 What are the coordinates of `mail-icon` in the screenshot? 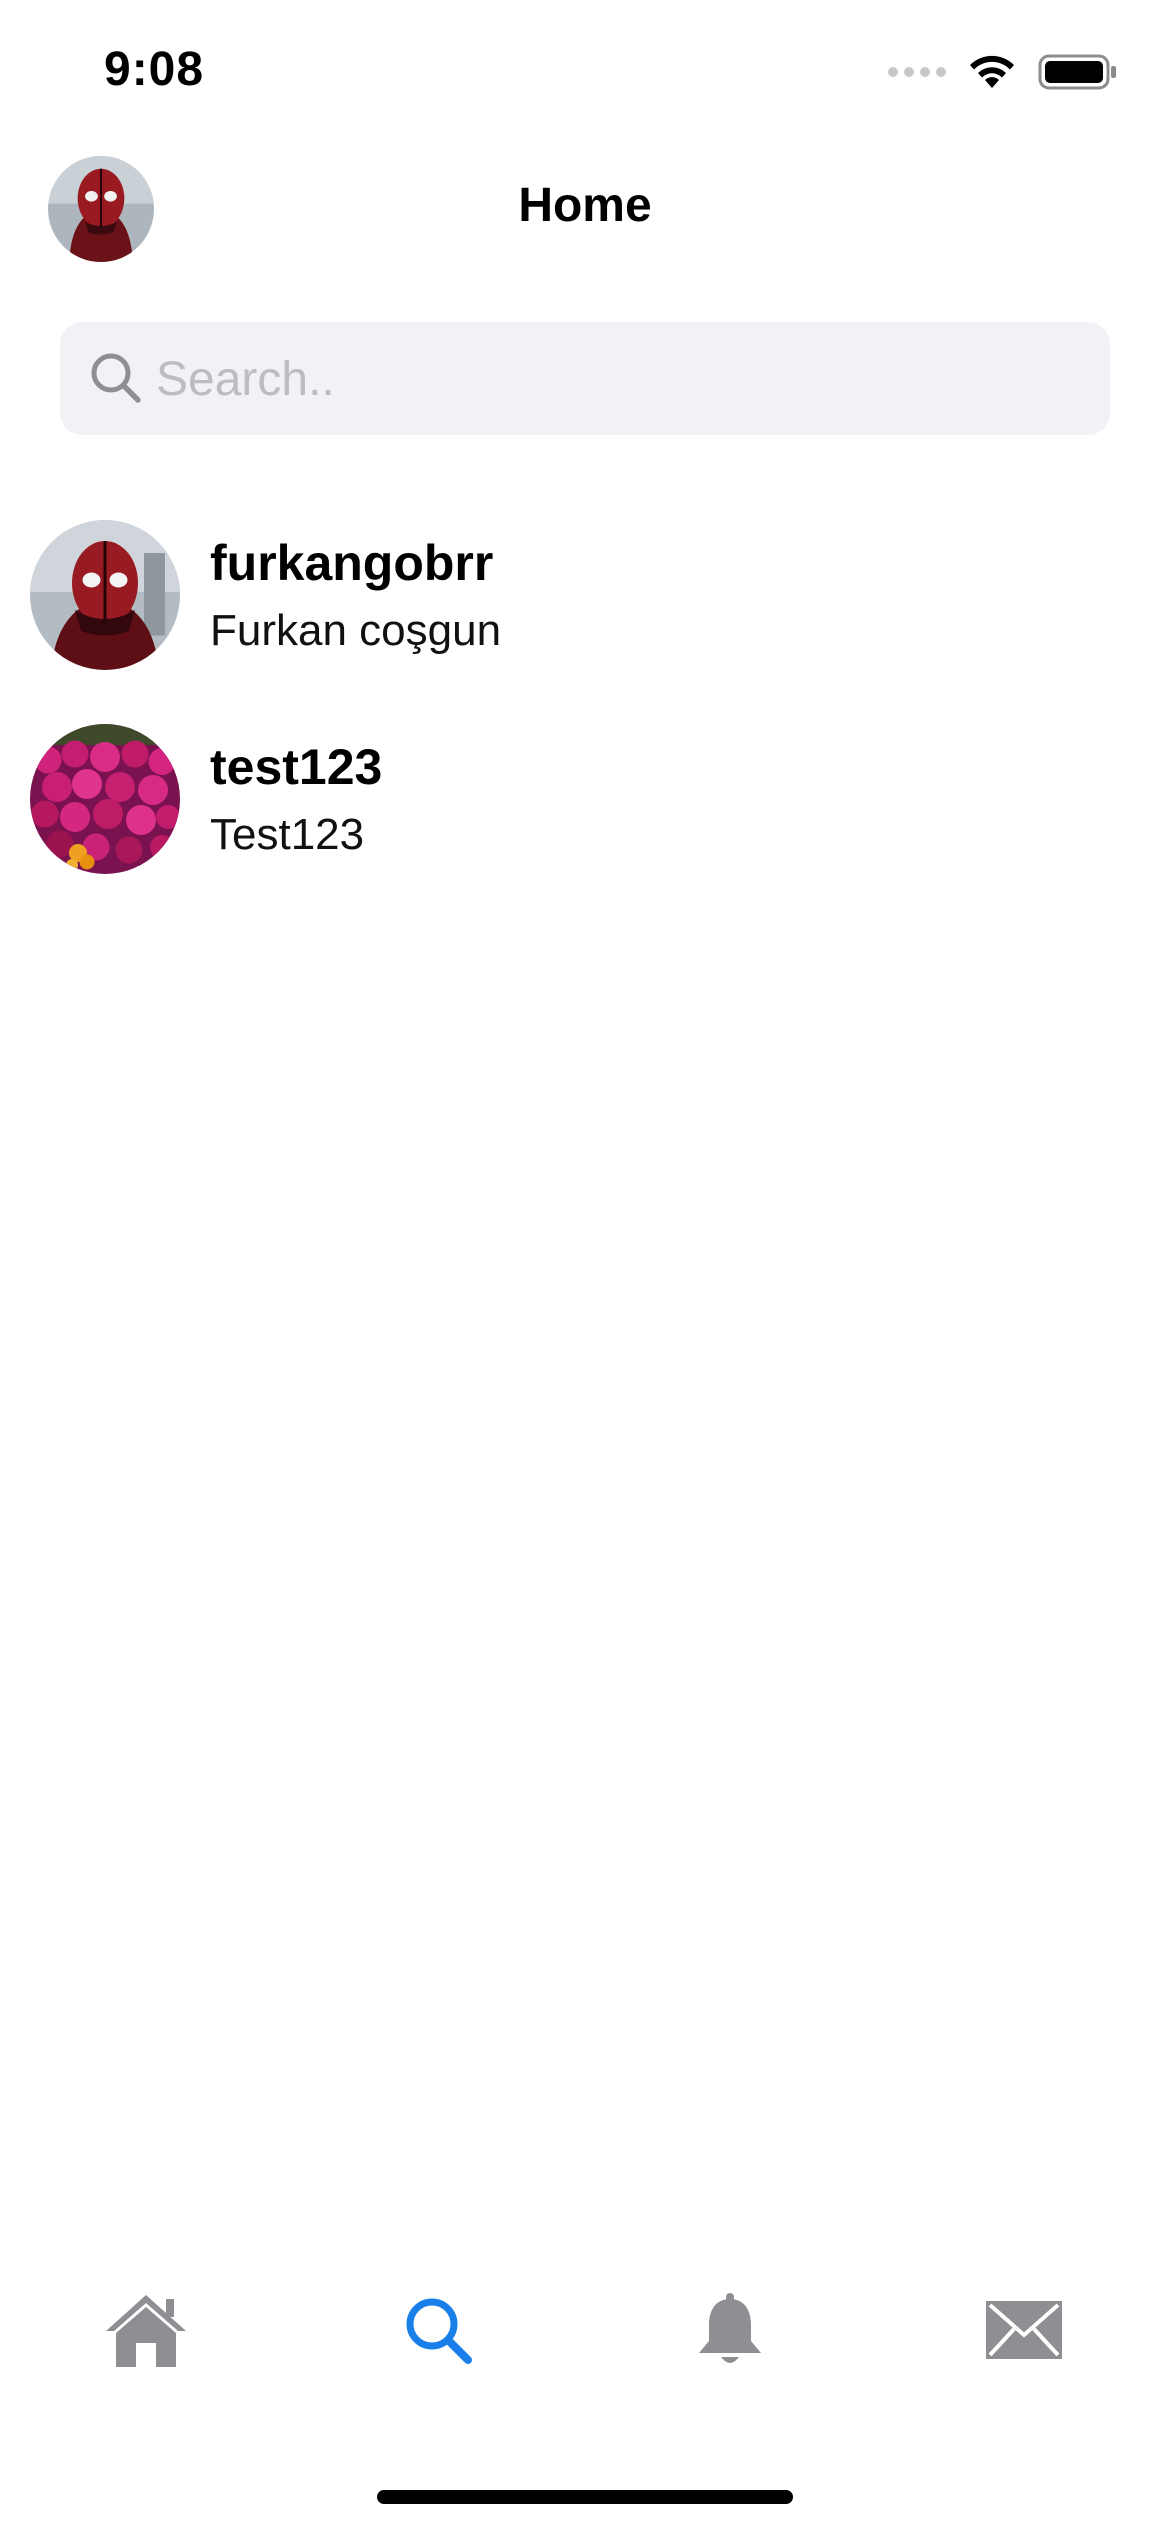 It's located at (1024, 2330).